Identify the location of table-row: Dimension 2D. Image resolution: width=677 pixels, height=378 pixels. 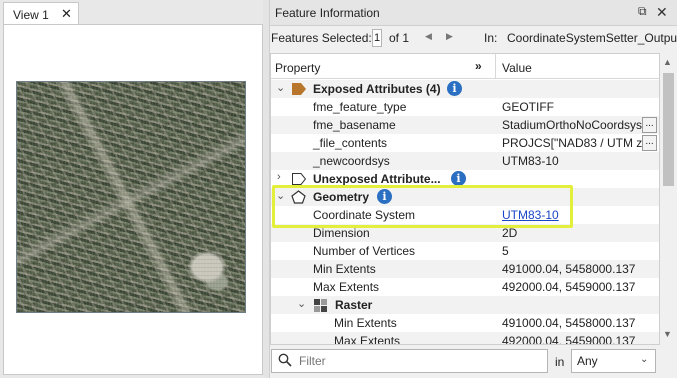
(465, 233).